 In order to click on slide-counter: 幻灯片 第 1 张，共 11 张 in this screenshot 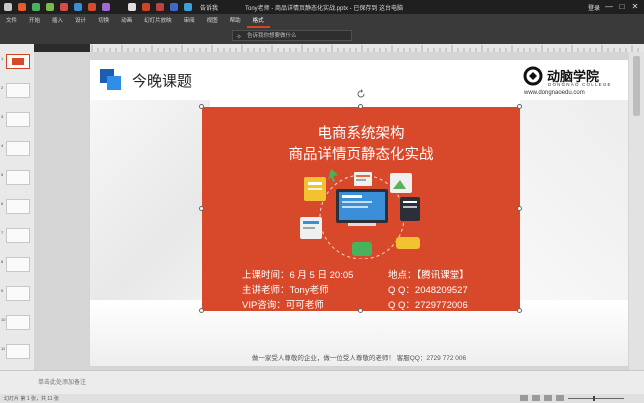, I will do `click(31, 399)`.